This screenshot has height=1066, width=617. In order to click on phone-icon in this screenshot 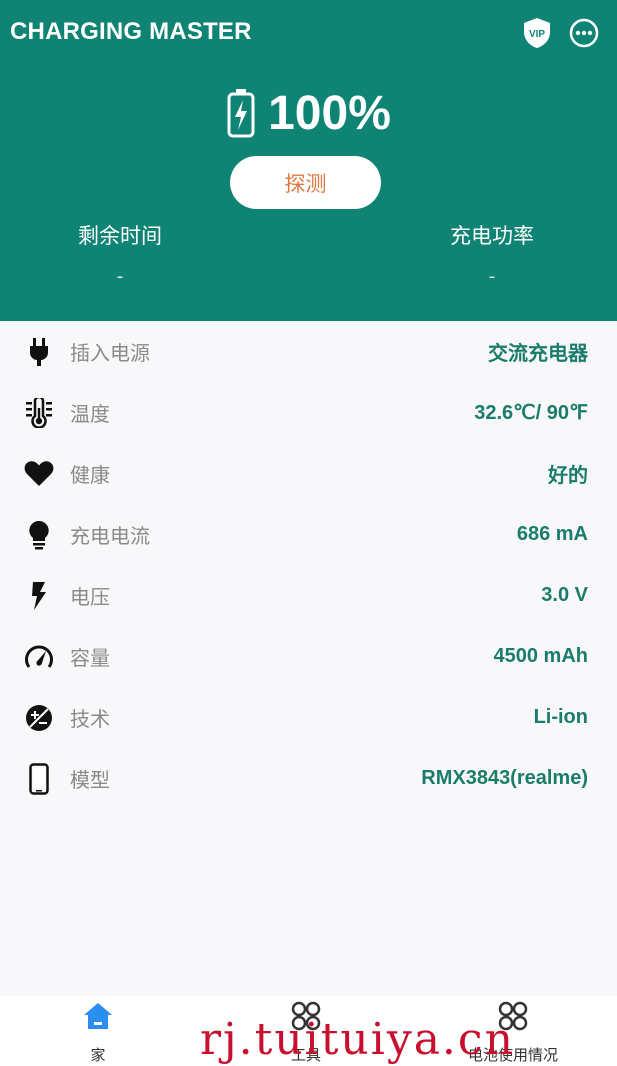, I will do `click(39, 778)`.